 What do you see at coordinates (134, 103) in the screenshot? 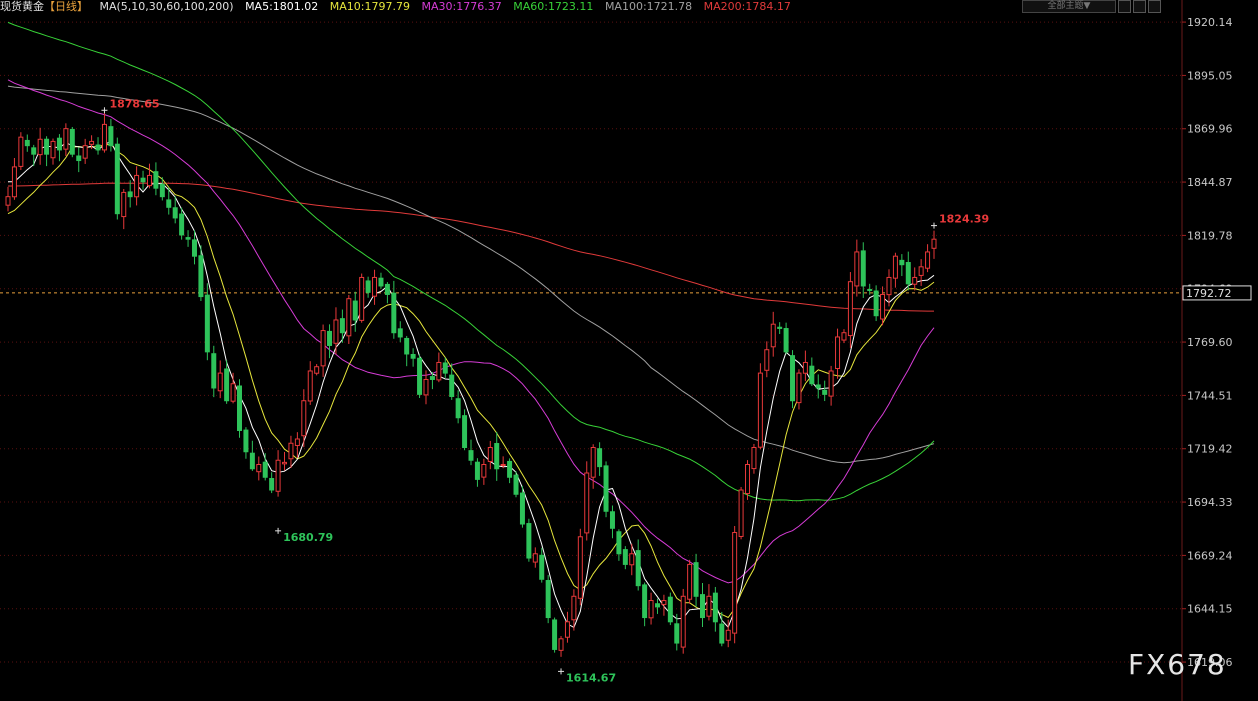
I see `high-price-label: 1878.65` at bounding box center [134, 103].